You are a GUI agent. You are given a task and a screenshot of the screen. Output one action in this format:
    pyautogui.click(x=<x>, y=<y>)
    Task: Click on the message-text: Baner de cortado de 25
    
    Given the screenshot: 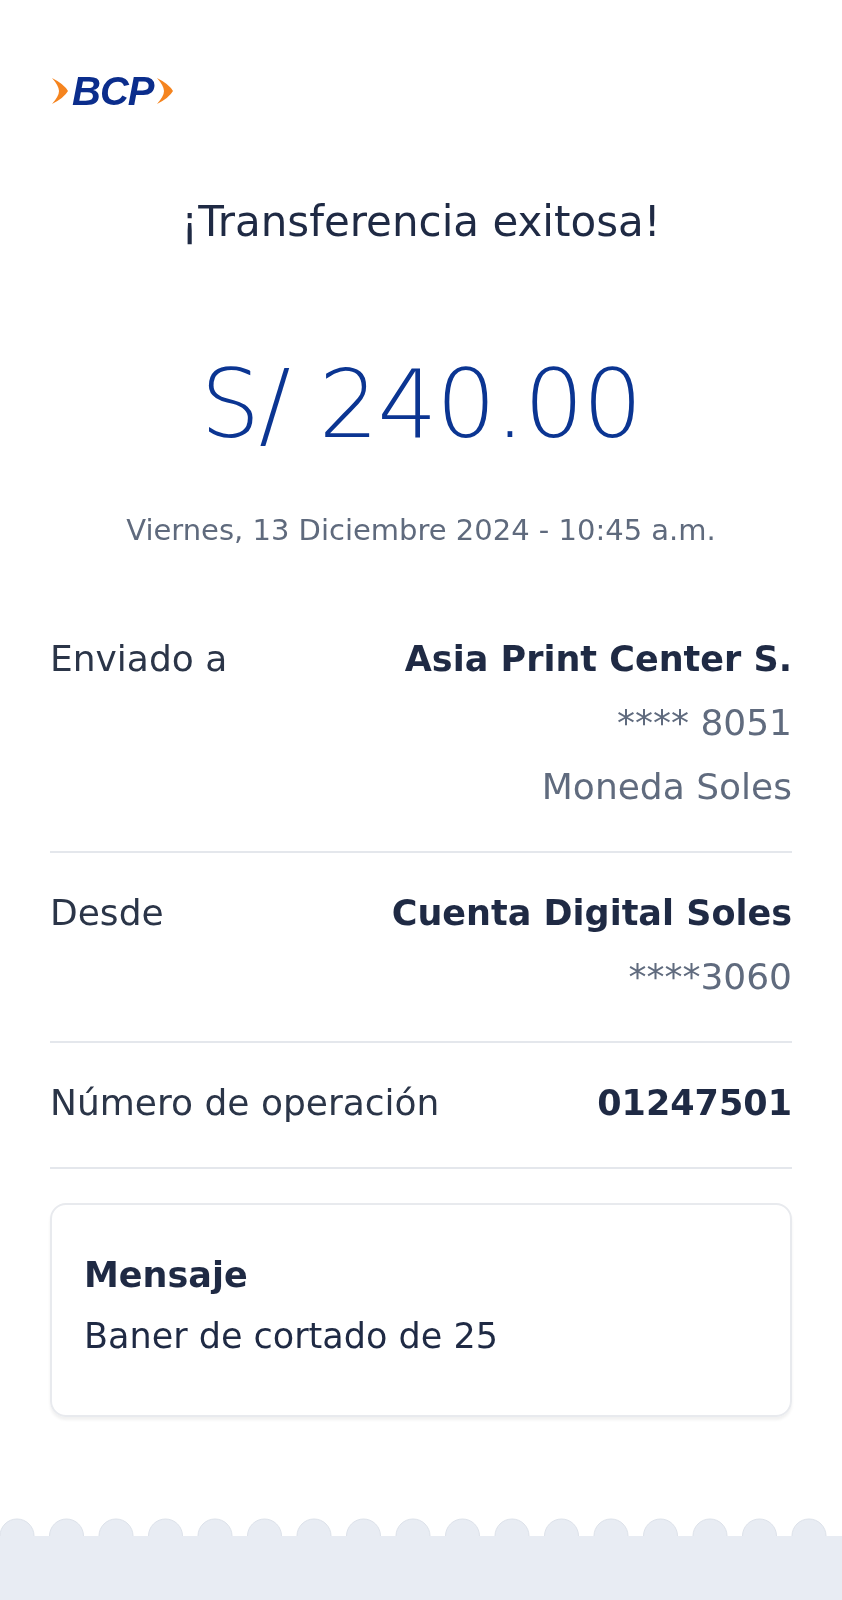 What is the action you would take?
    pyautogui.click(x=291, y=1337)
    